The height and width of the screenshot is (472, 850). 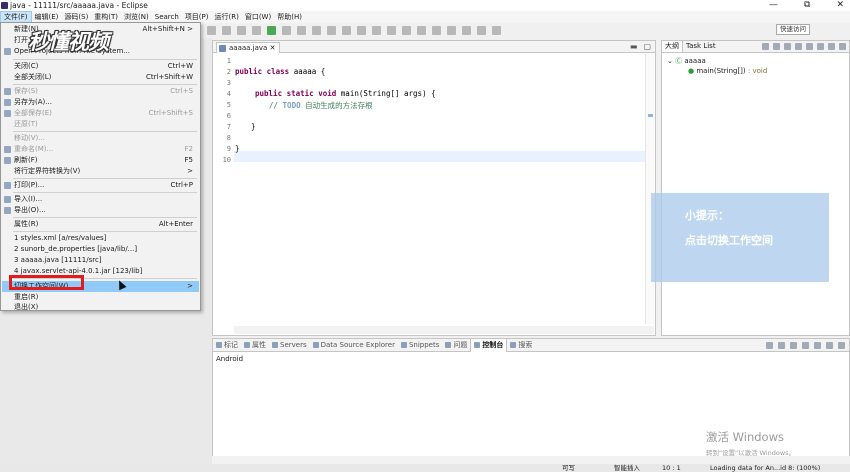 I want to click on task-marker, so click(x=650, y=115).